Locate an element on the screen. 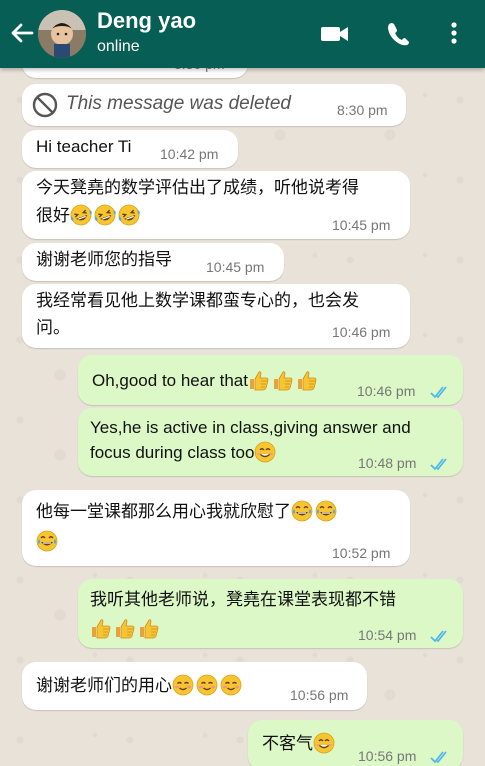 This screenshot has height=766, width=485. message-text-line: 很好 is located at coordinates (89, 215).